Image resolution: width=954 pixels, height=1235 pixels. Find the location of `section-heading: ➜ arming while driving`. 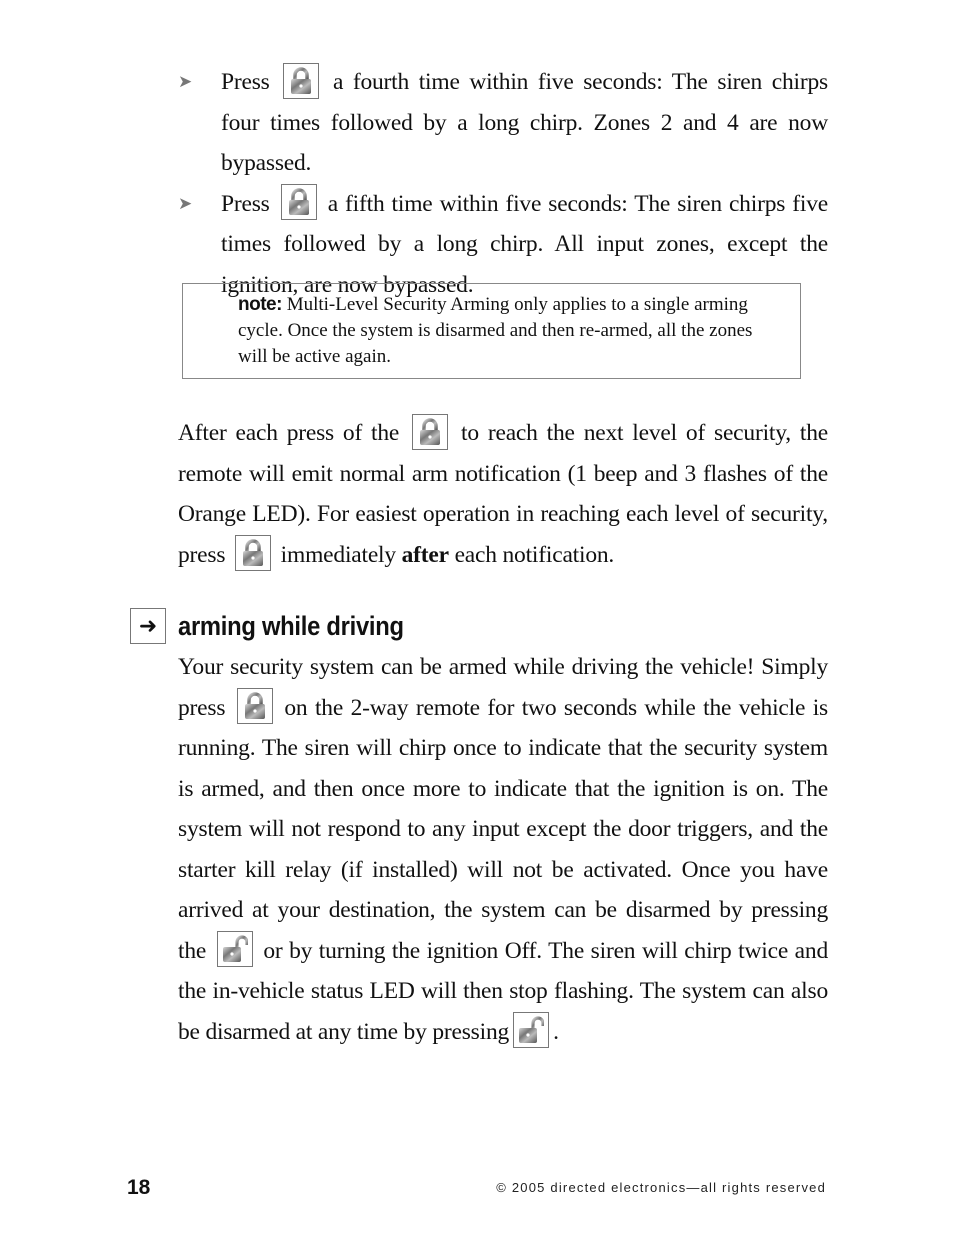

section-heading: ➜ arming while driving is located at coordinates (282, 626).